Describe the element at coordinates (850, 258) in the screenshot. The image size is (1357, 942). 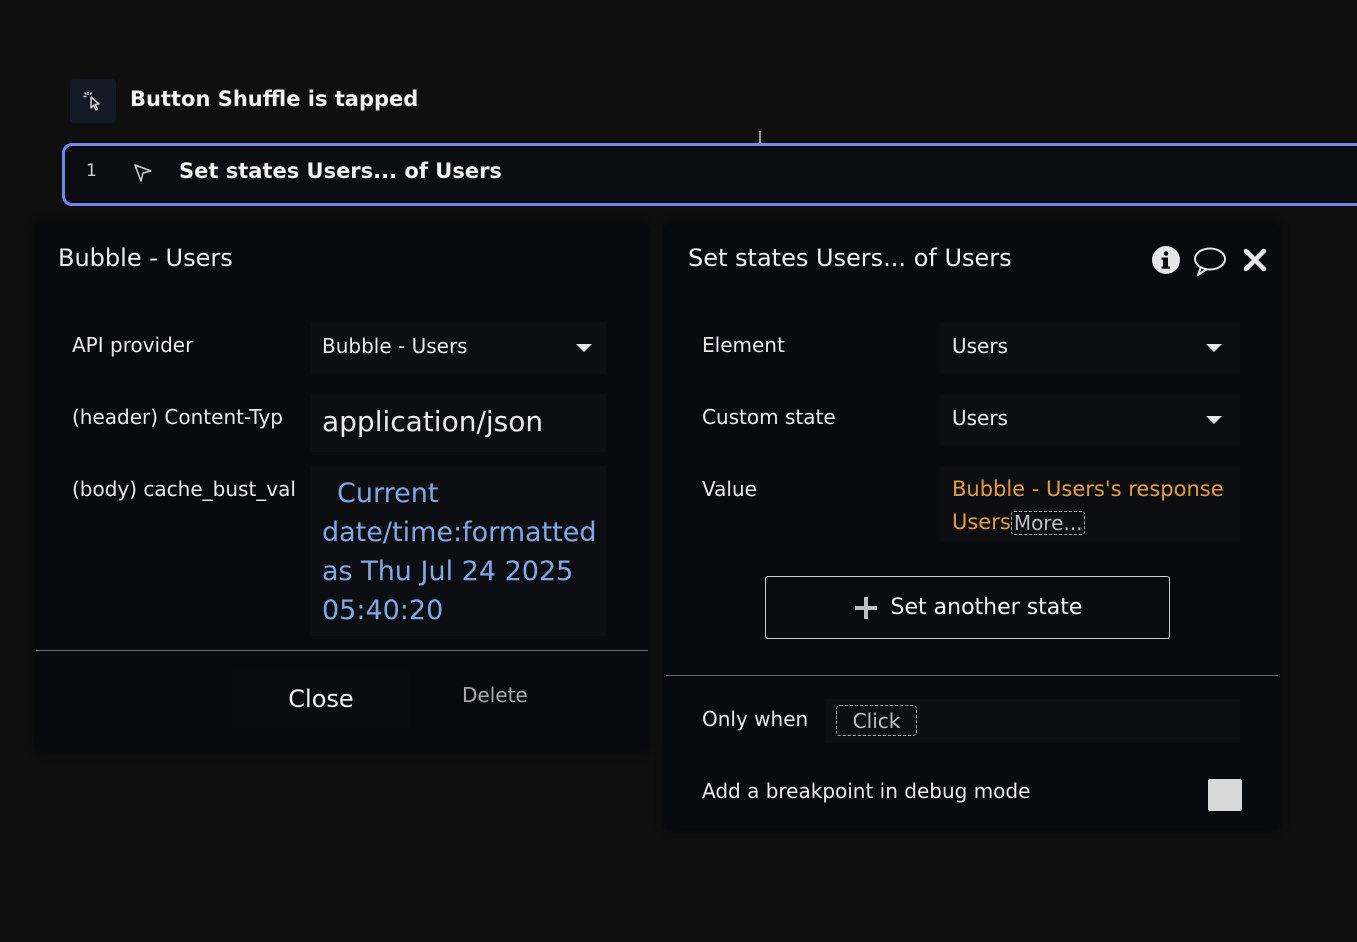
I see `panel-title: Set states Users... of Users` at that location.